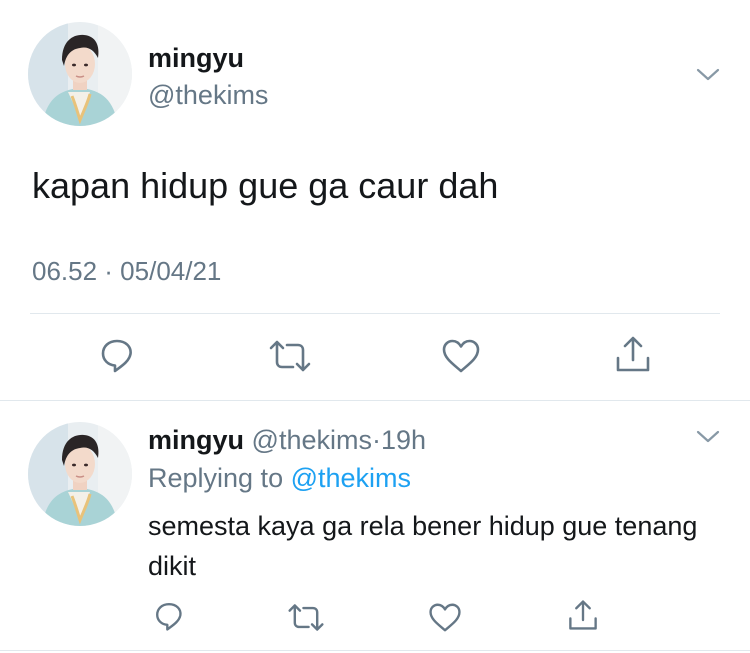 The height and width of the screenshot is (653, 750). I want to click on main-handle: @thekims, so click(208, 95).